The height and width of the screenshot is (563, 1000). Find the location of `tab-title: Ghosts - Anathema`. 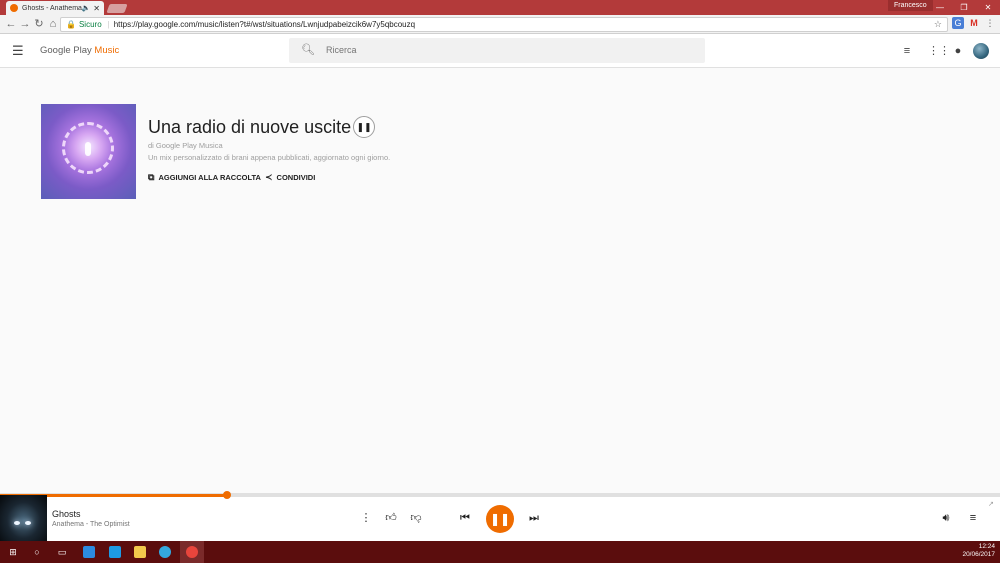

tab-title: Ghosts - Anathema is located at coordinates (52, 8).